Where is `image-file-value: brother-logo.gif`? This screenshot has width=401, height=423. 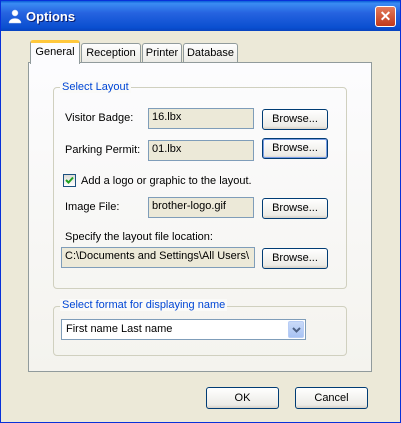
image-file-value: brother-logo.gif is located at coordinates (189, 206).